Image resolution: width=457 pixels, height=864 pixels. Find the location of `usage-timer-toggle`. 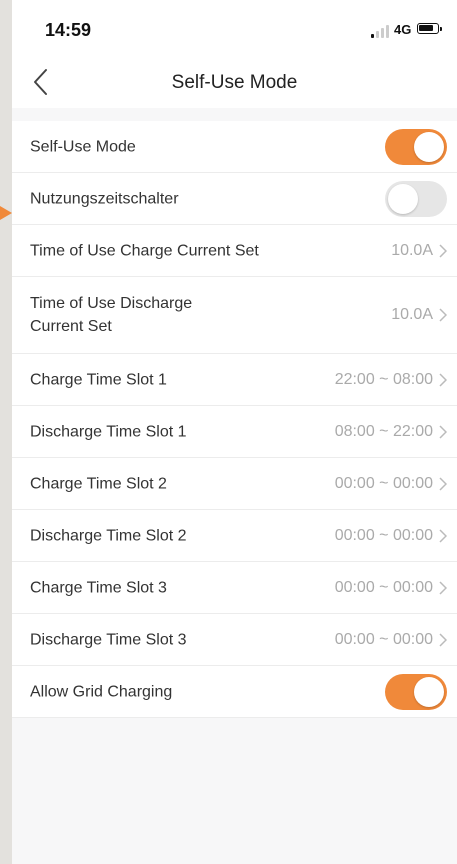

usage-timer-toggle is located at coordinates (416, 198).